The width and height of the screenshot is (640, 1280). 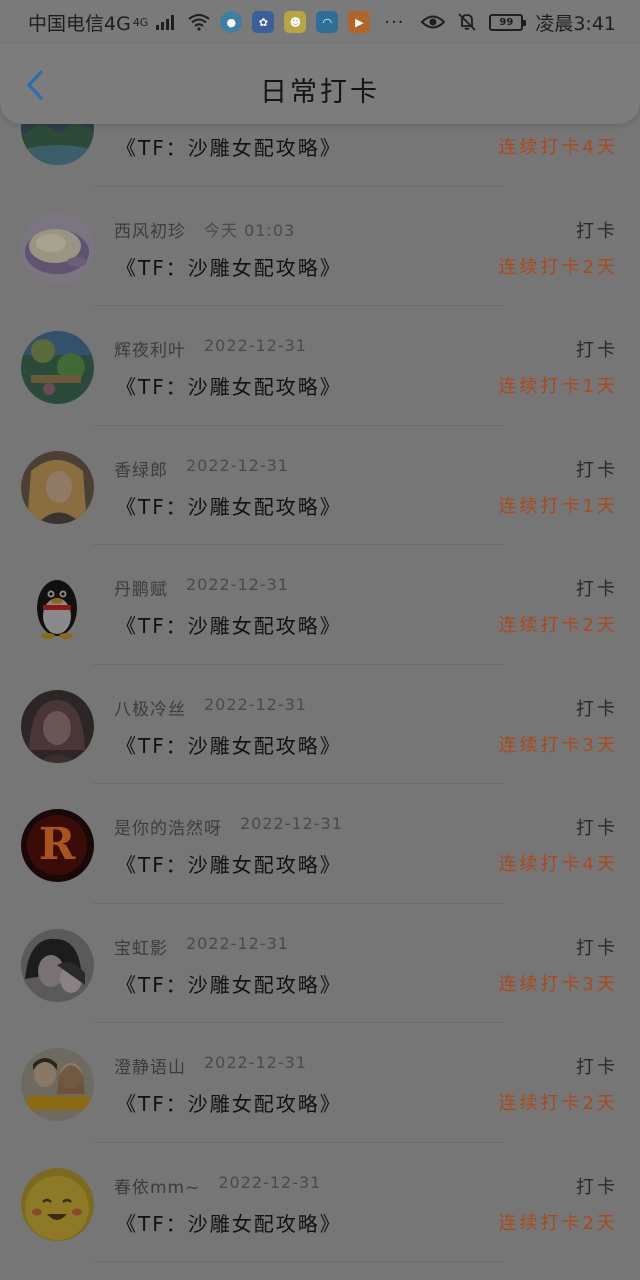 I want to click on network-badge: 4G, so click(x=140, y=22).